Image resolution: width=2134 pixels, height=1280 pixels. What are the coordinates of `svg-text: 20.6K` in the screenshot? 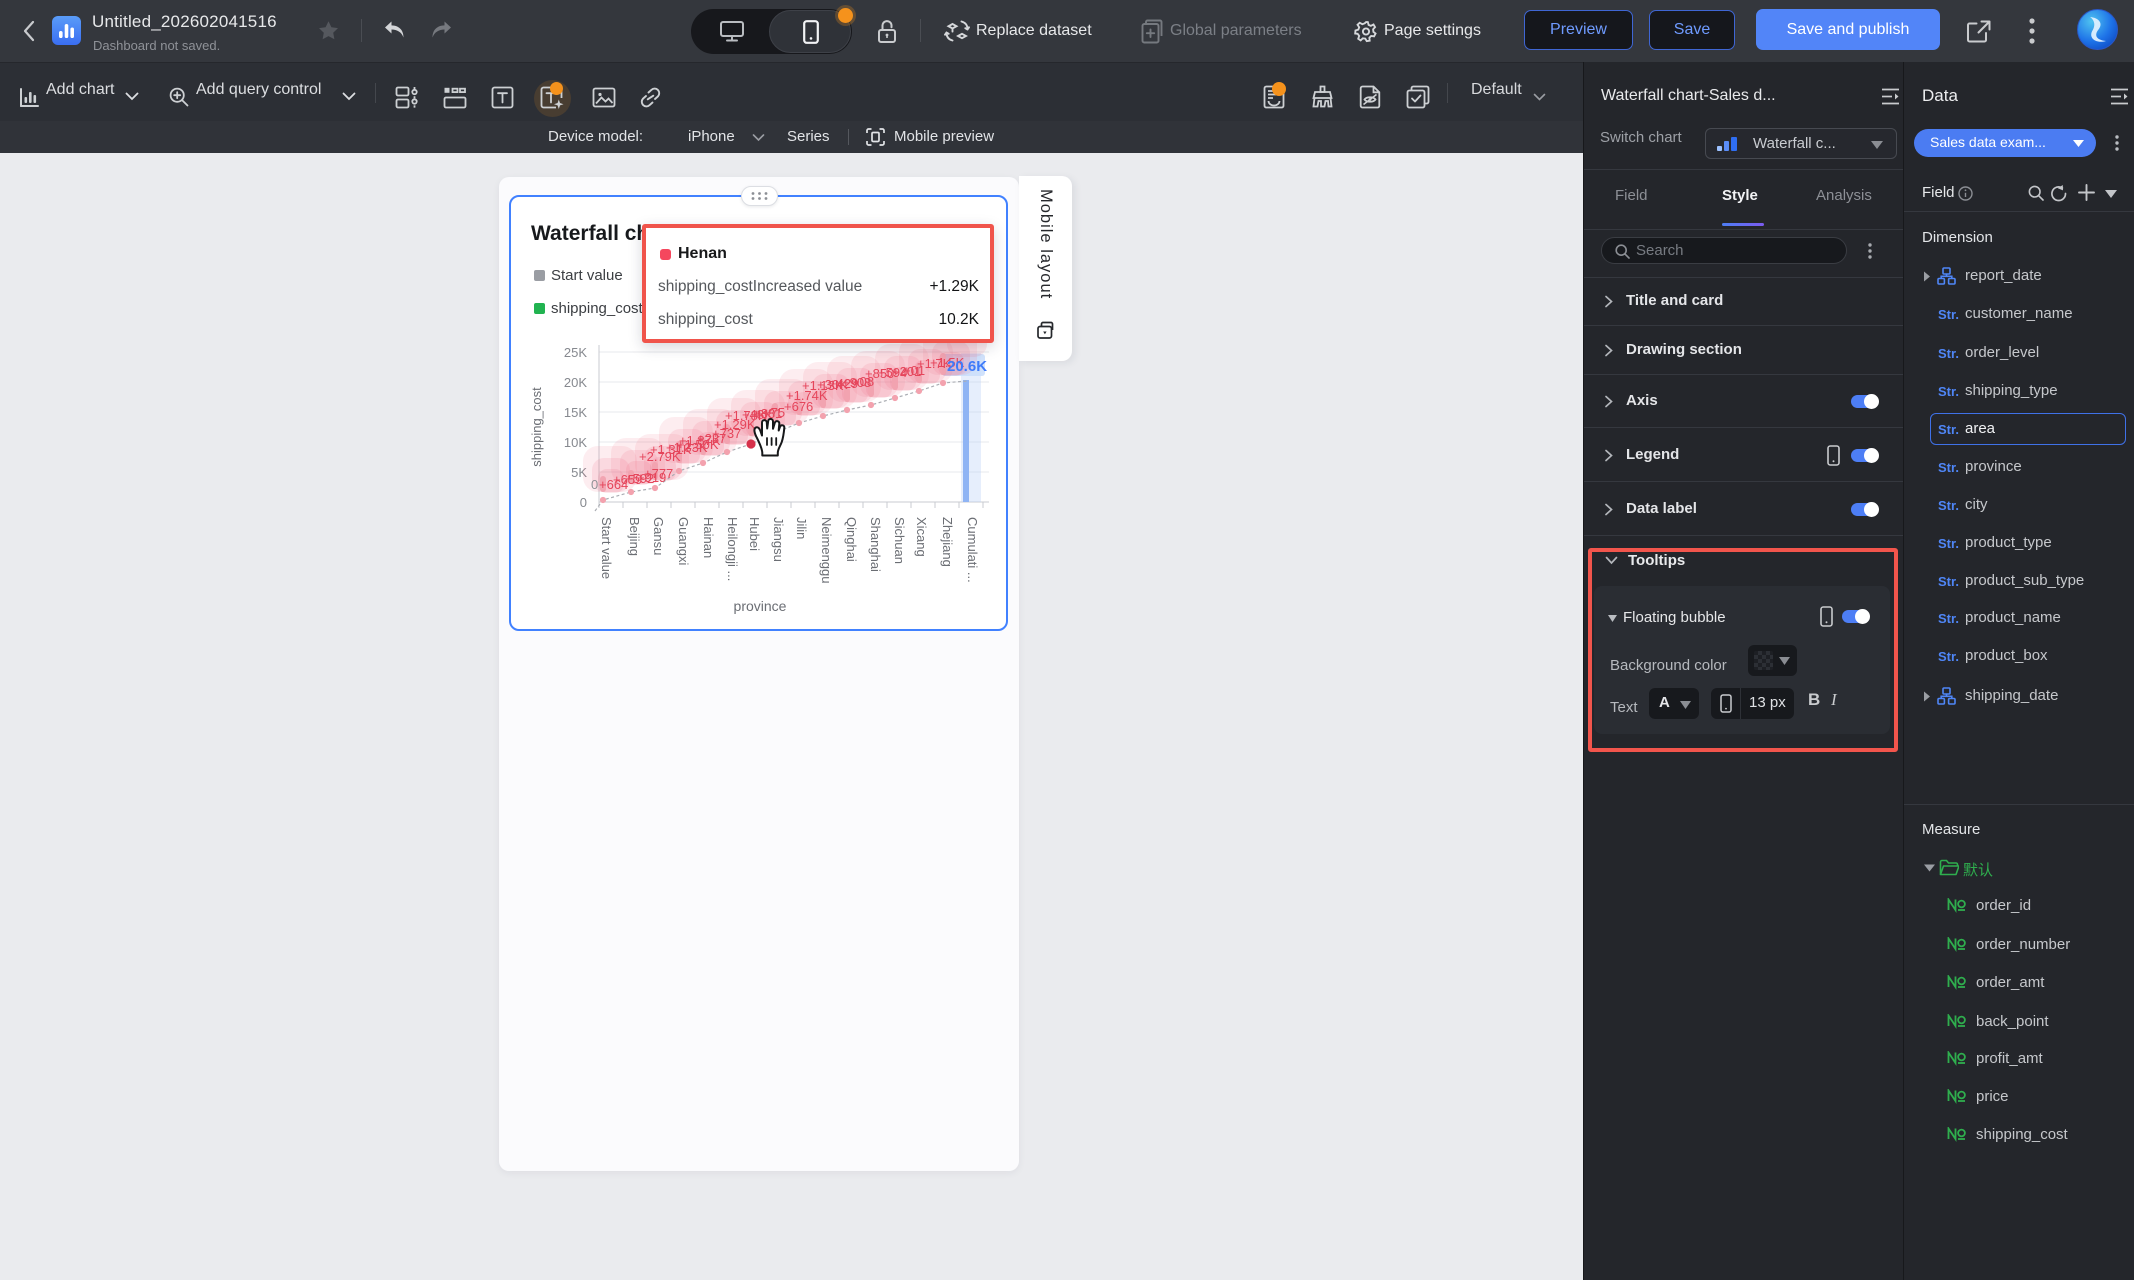 It's located at (967, 366).